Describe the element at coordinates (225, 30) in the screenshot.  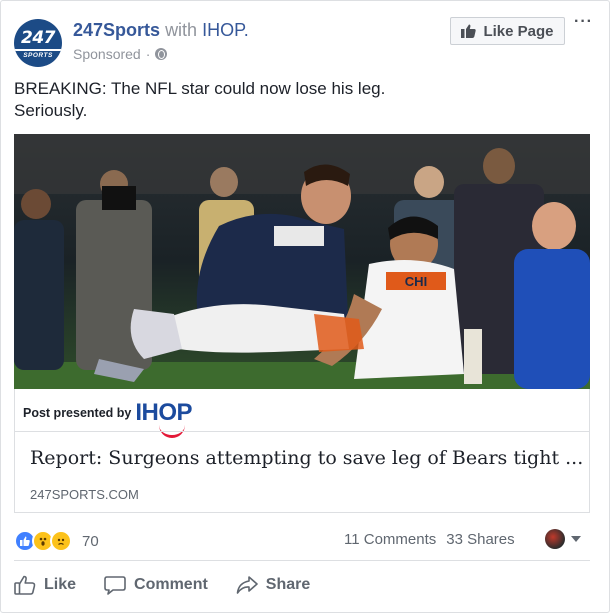
I see `partner-name-link: IHOP.` at that location.